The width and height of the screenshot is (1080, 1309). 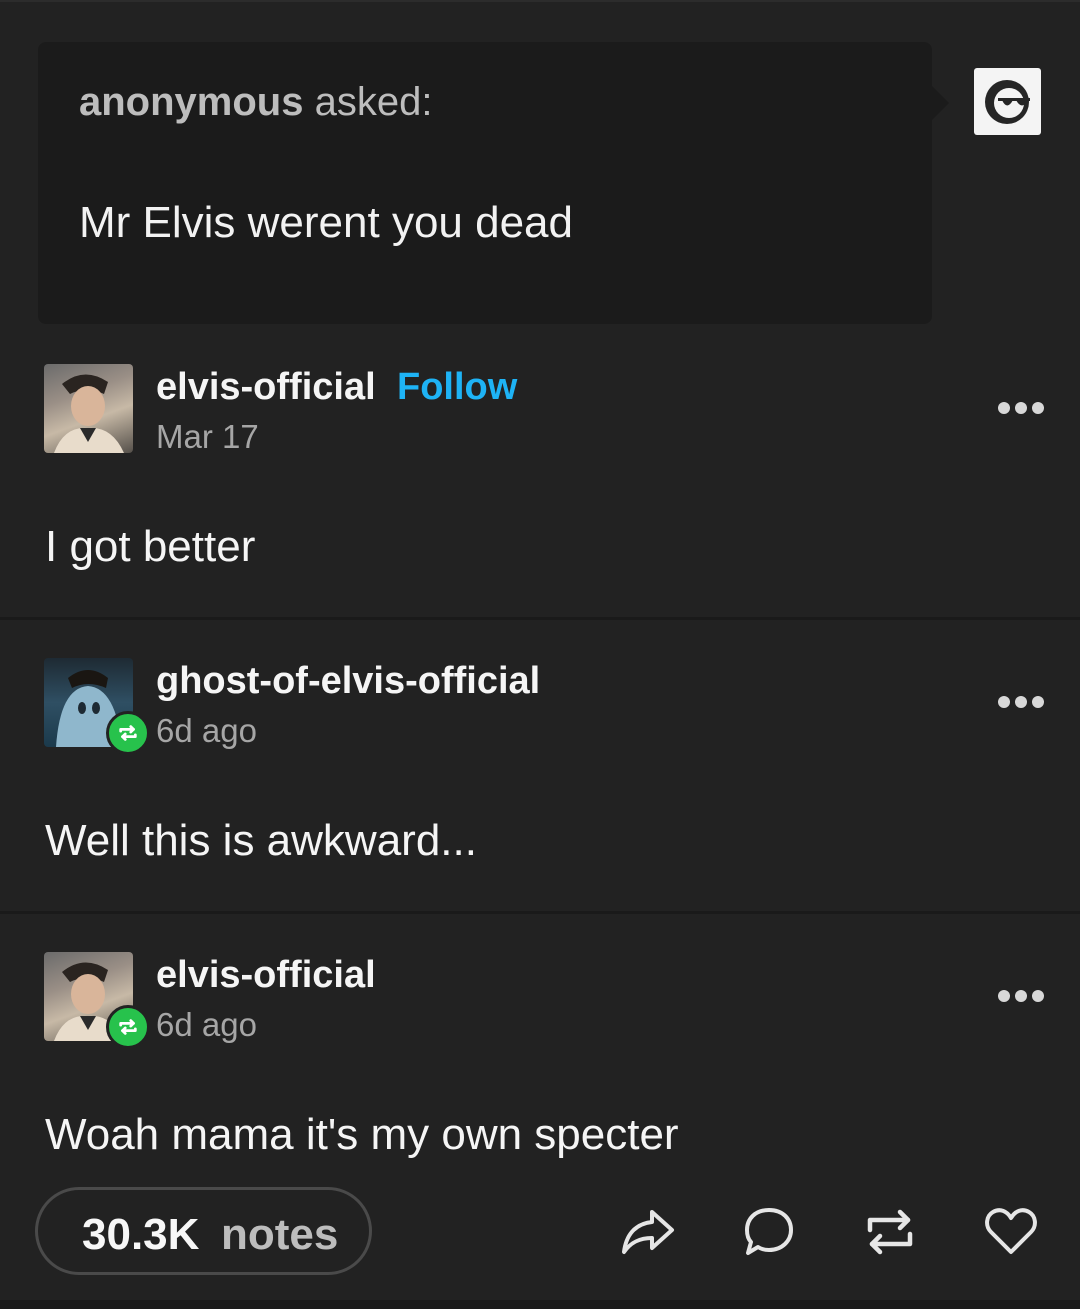 I want to click on post-text: I got better, so click(x=150, y=546).